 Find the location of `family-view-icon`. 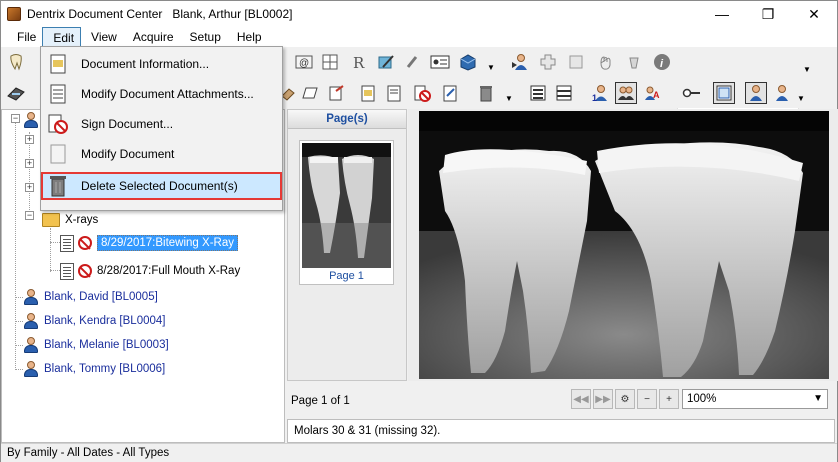

family-view-icon is located at coordinates (626, 93).